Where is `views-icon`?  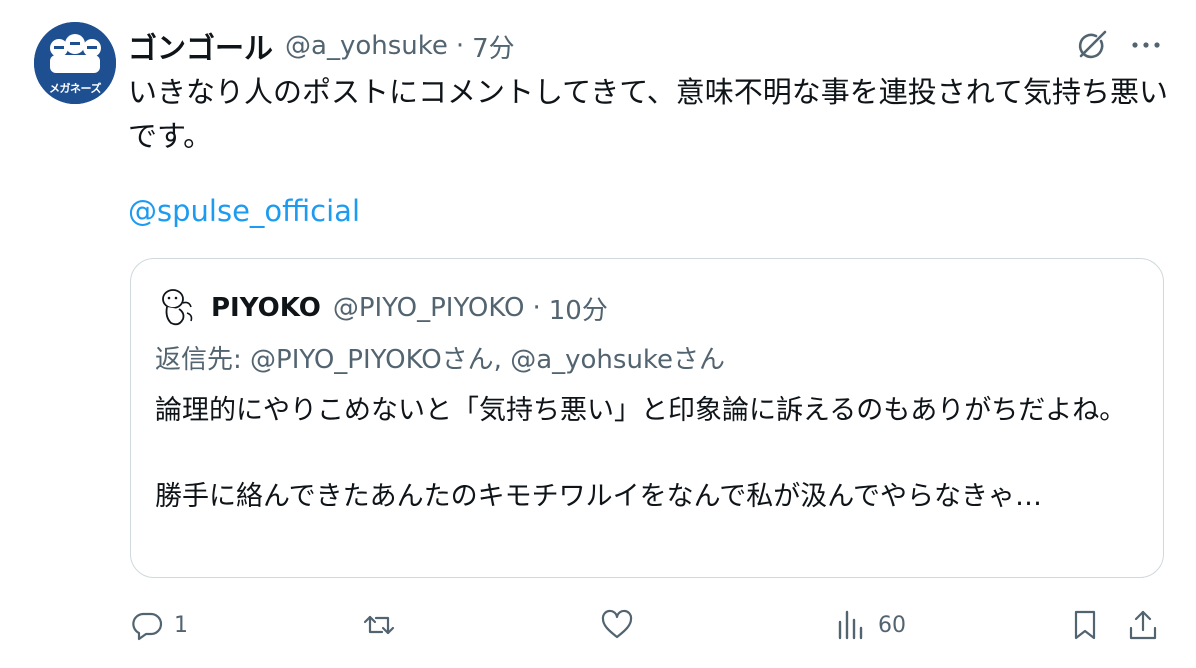 views-icon is located at coordinates (850, 625).